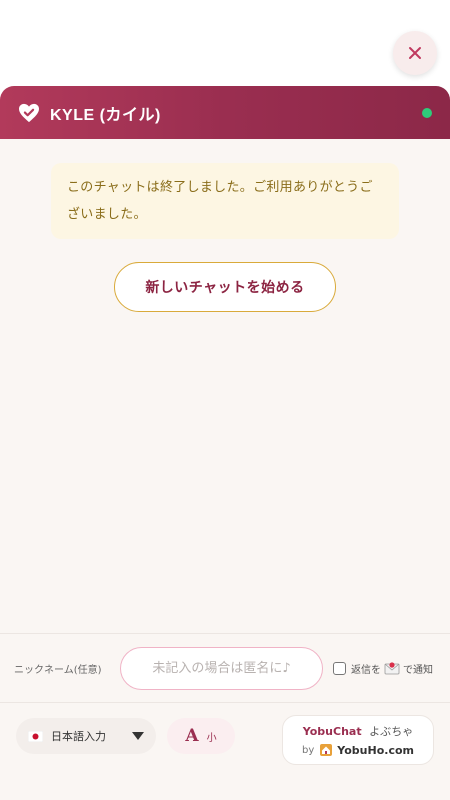 The height and width of the screenshot is (800, 450). I want to click on new-chat-button-label: 新しいチャットを始める, so click(225, 288).